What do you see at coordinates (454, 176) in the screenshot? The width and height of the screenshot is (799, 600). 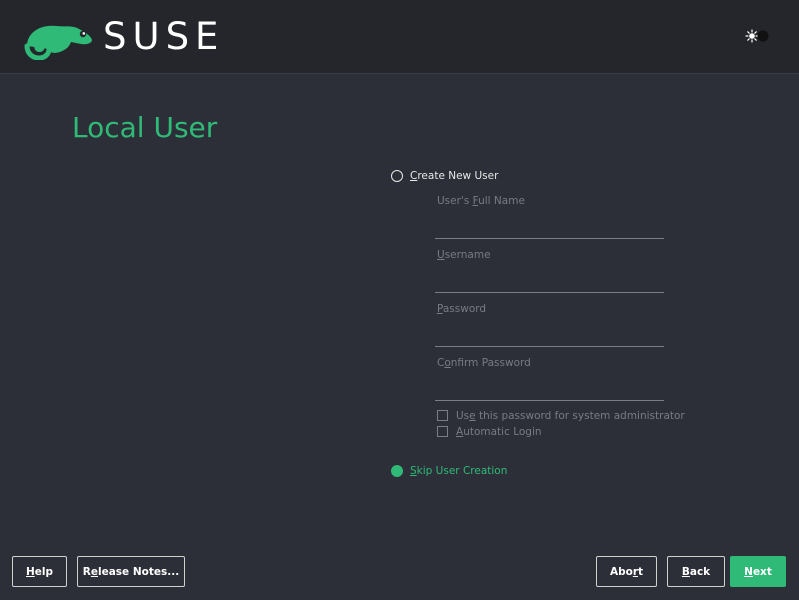 I see `create-new-user-label: Create New User` at bounding box center [454, 176].